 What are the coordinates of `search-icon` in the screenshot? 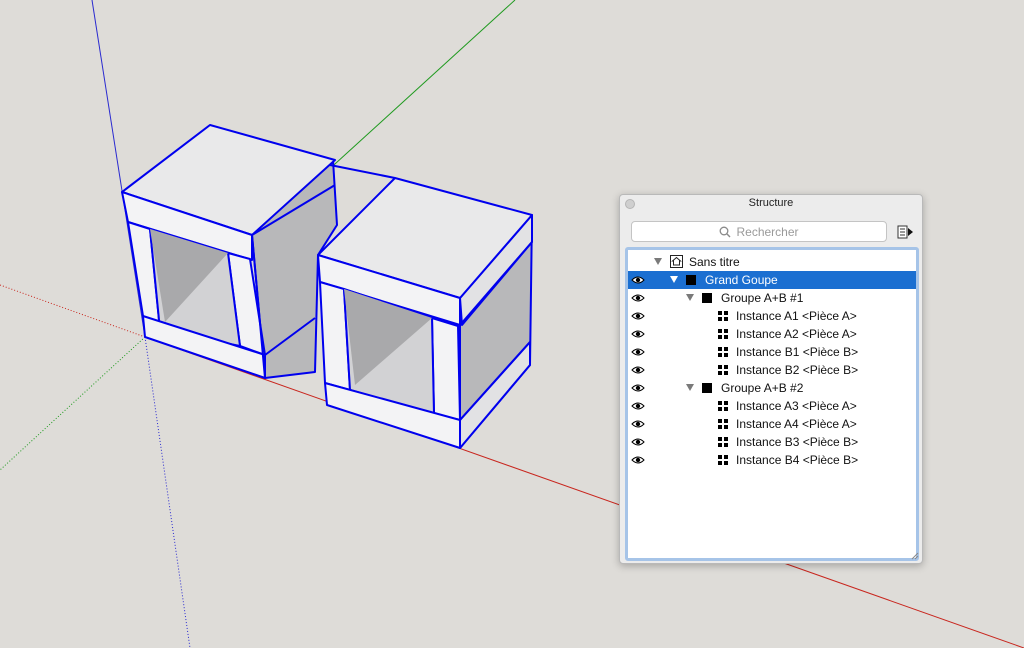 It's located at (725, 231).